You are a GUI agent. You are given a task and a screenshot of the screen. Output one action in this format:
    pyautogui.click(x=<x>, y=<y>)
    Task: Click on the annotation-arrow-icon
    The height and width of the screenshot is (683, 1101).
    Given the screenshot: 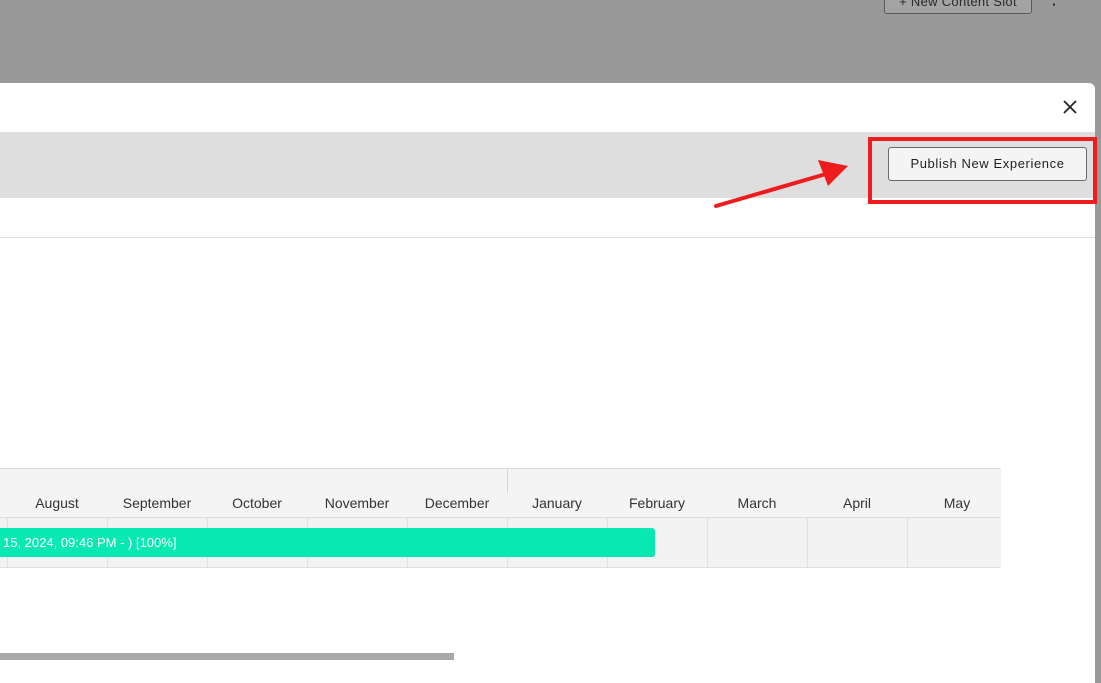 What is the action you would take?
    pyautogui.click(x=781, y=184)
    